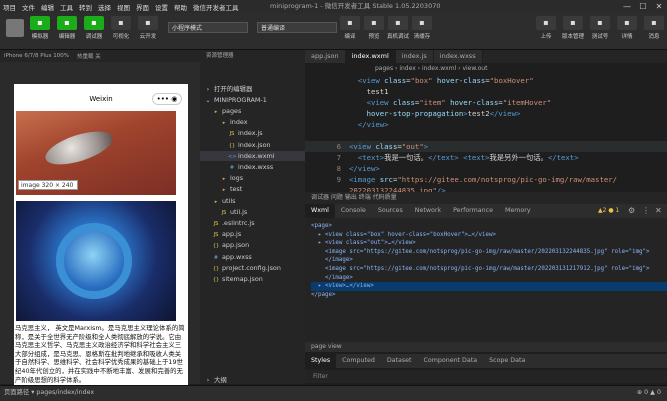 The width and height of the screenshot is (667, 401). I want to click on styles-tab-3: Component Data, so click(451, 361).